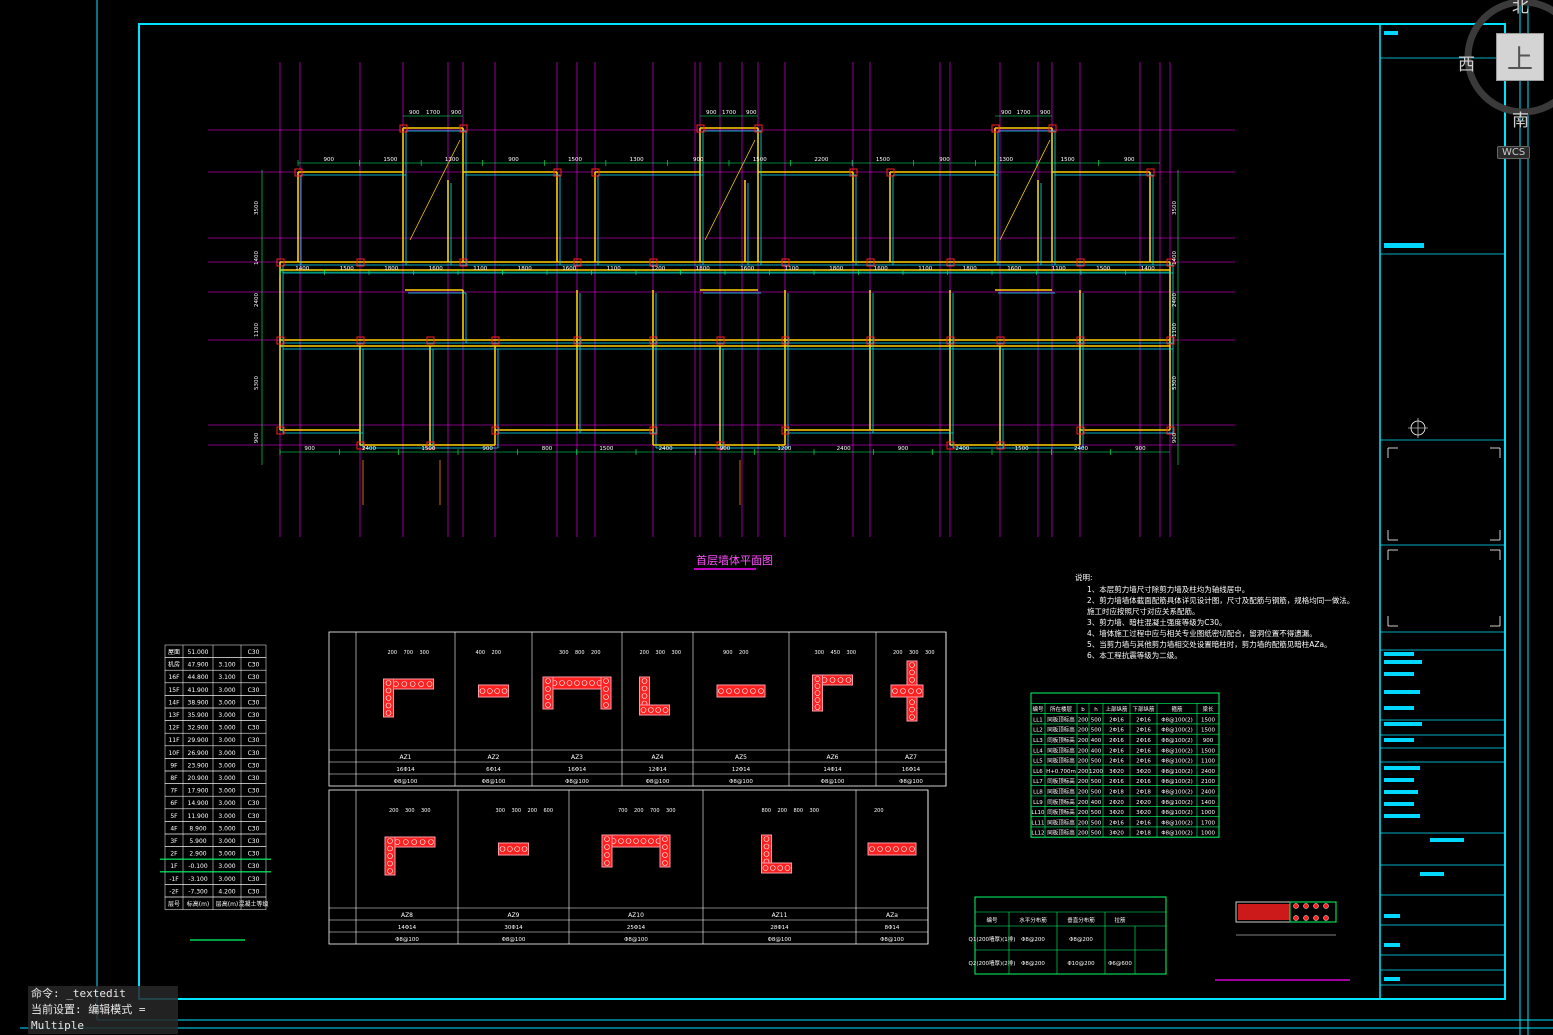 The height and width of the screenshot is (1035, 1553). Describe the element at coordinates (1520, 118) in the screenshot. I see `viewcube-south: 南` at that location.